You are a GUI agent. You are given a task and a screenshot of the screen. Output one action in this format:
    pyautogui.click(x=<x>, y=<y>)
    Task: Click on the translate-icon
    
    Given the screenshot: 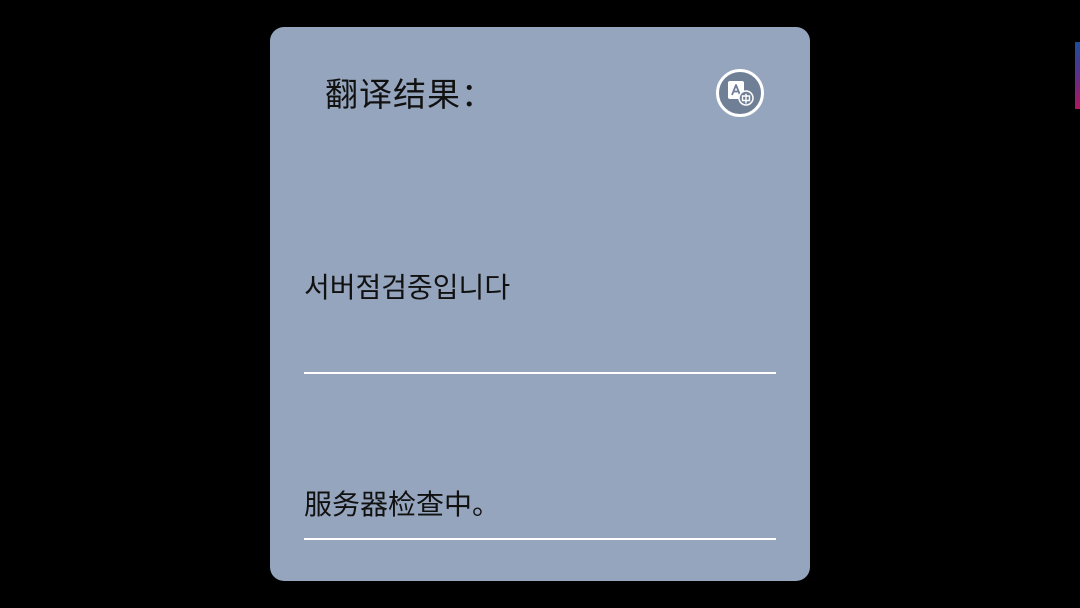 What is the action you would take?
    pyautogui.click(x=741, y=93)
    